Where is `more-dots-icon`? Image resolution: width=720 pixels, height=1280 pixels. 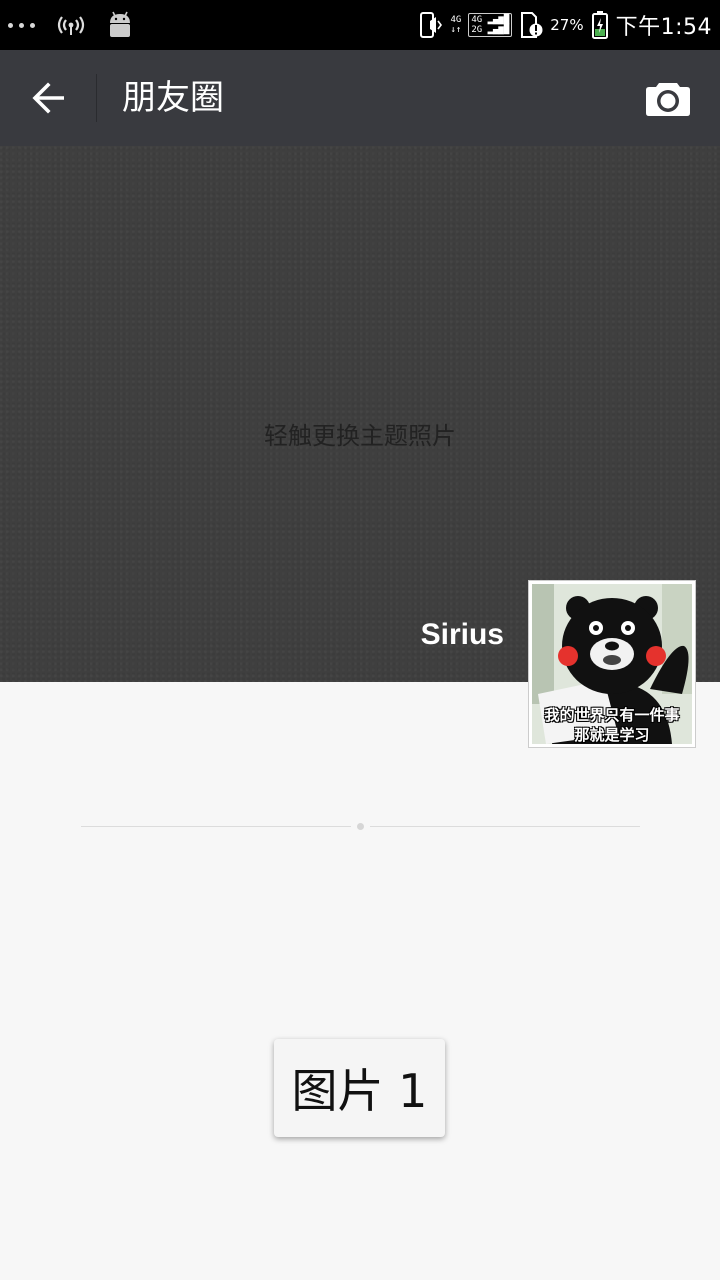
more-dots-icon is located at coordinates (21, 25).